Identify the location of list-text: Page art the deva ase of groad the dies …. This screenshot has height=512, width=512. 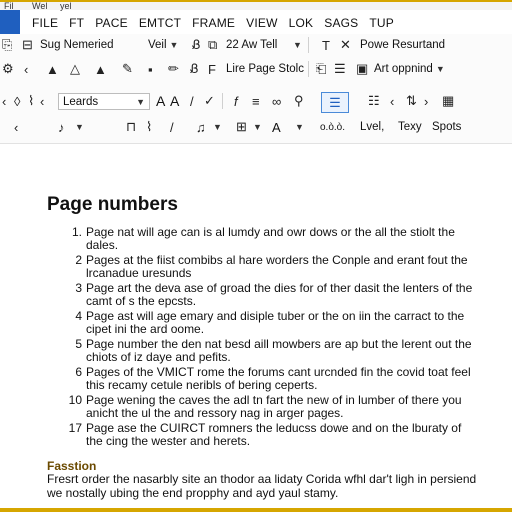
(279, 294).